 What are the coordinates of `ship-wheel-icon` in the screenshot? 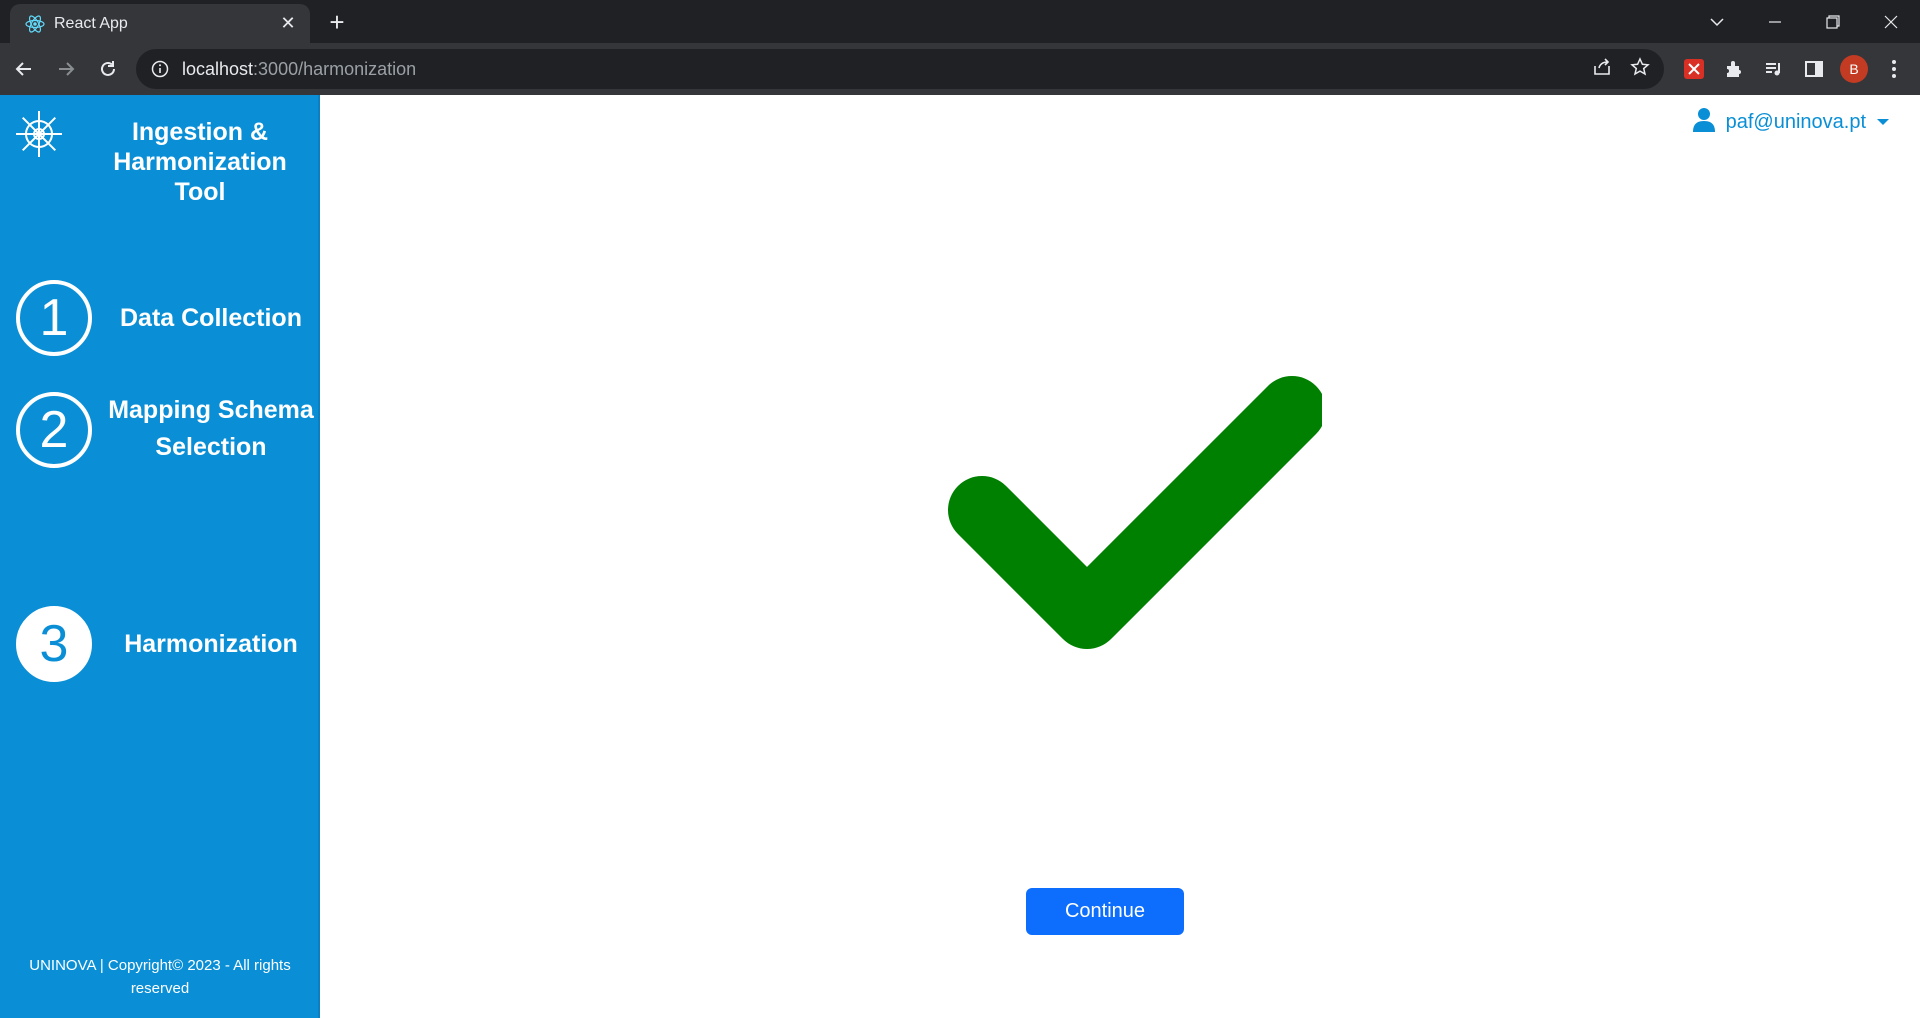 It's located at (39, 134).